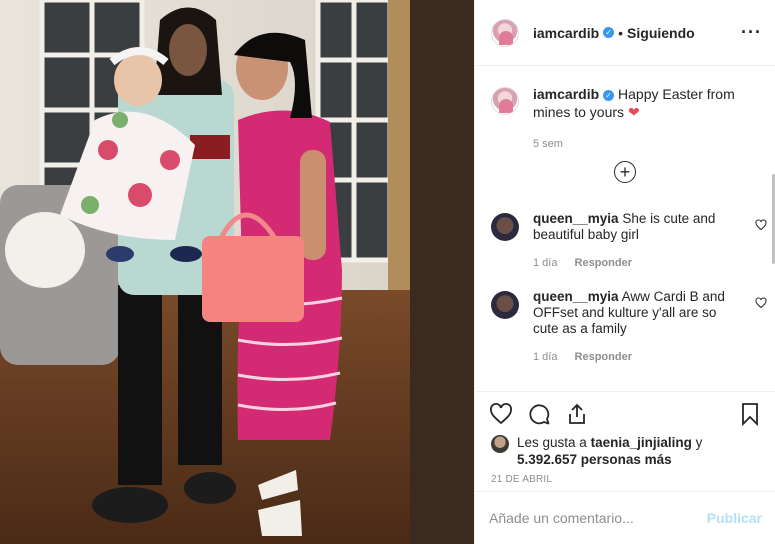 The height and width of the screenshot is (544, 775). I want to click on caption-avatar, so click(505, 101).